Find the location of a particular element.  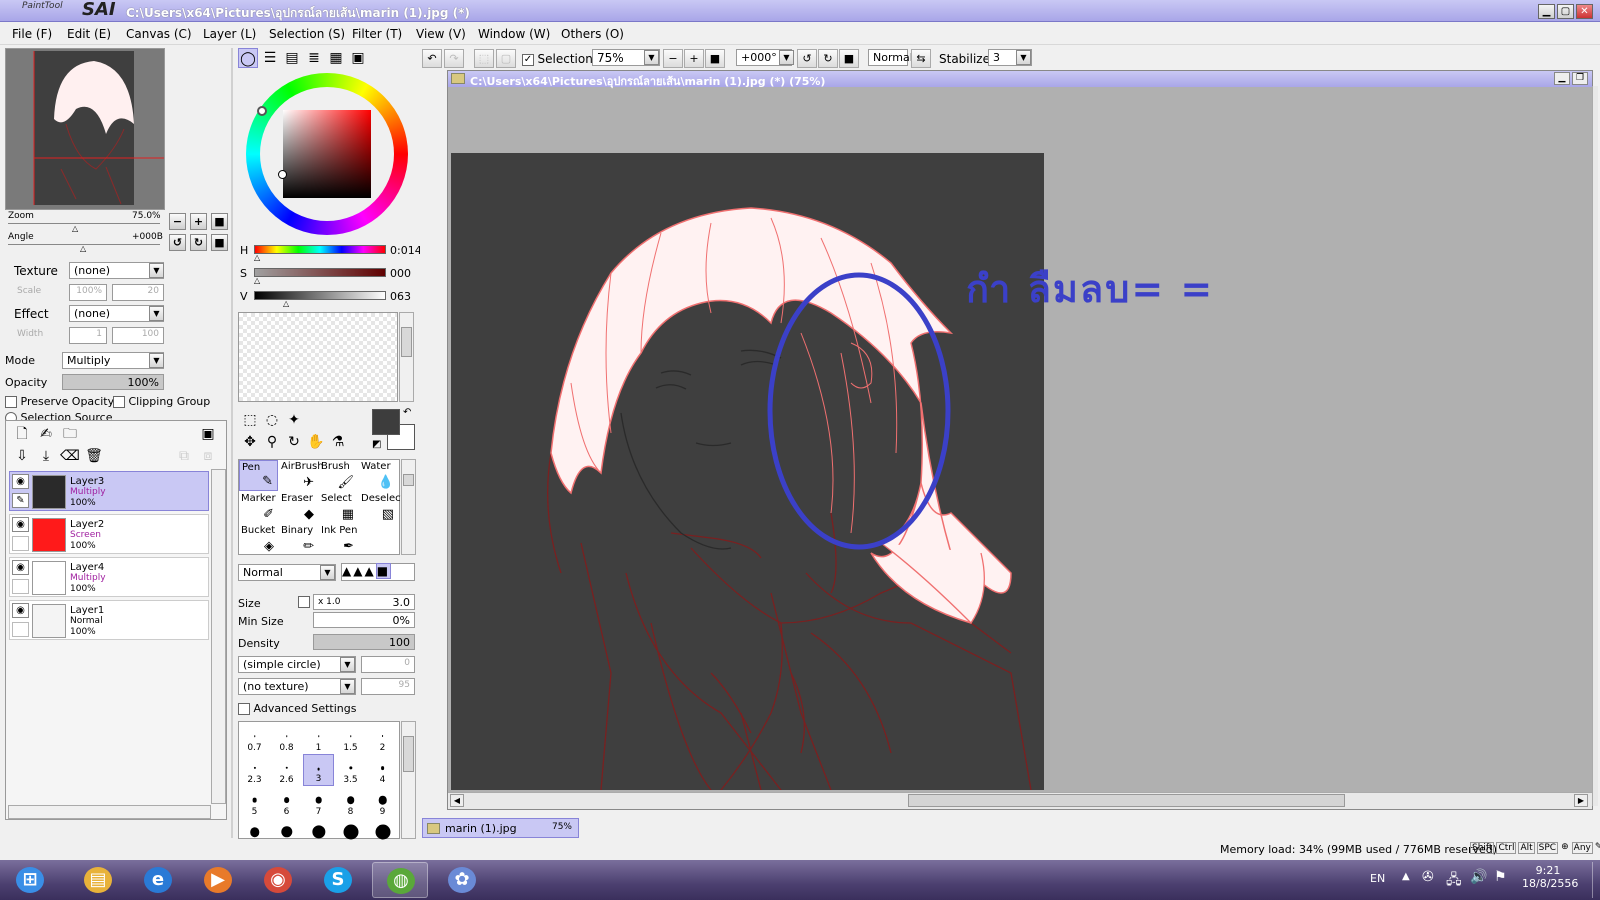

hsv-slider-tab-icon: ▤ is located at coordinates (292, 58).